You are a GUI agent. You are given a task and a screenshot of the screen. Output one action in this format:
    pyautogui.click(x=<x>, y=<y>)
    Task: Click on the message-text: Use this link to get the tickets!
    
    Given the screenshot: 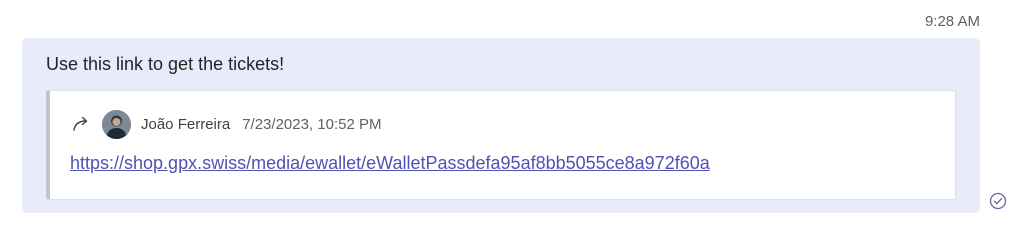 What is the action you would take?
    pyautogui.click(x=165, y=64)
    